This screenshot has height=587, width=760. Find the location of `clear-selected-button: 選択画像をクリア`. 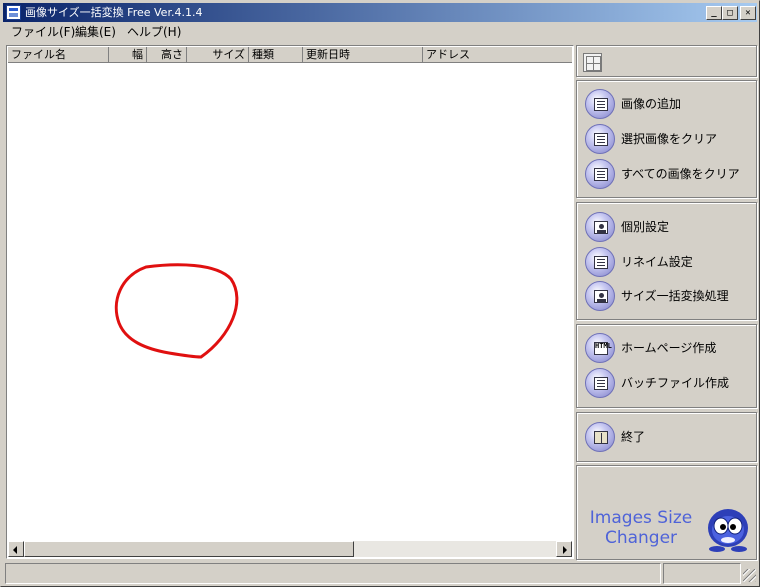

clear-selected-button: 選択画像をクリア is located at coordinates (669, 139).